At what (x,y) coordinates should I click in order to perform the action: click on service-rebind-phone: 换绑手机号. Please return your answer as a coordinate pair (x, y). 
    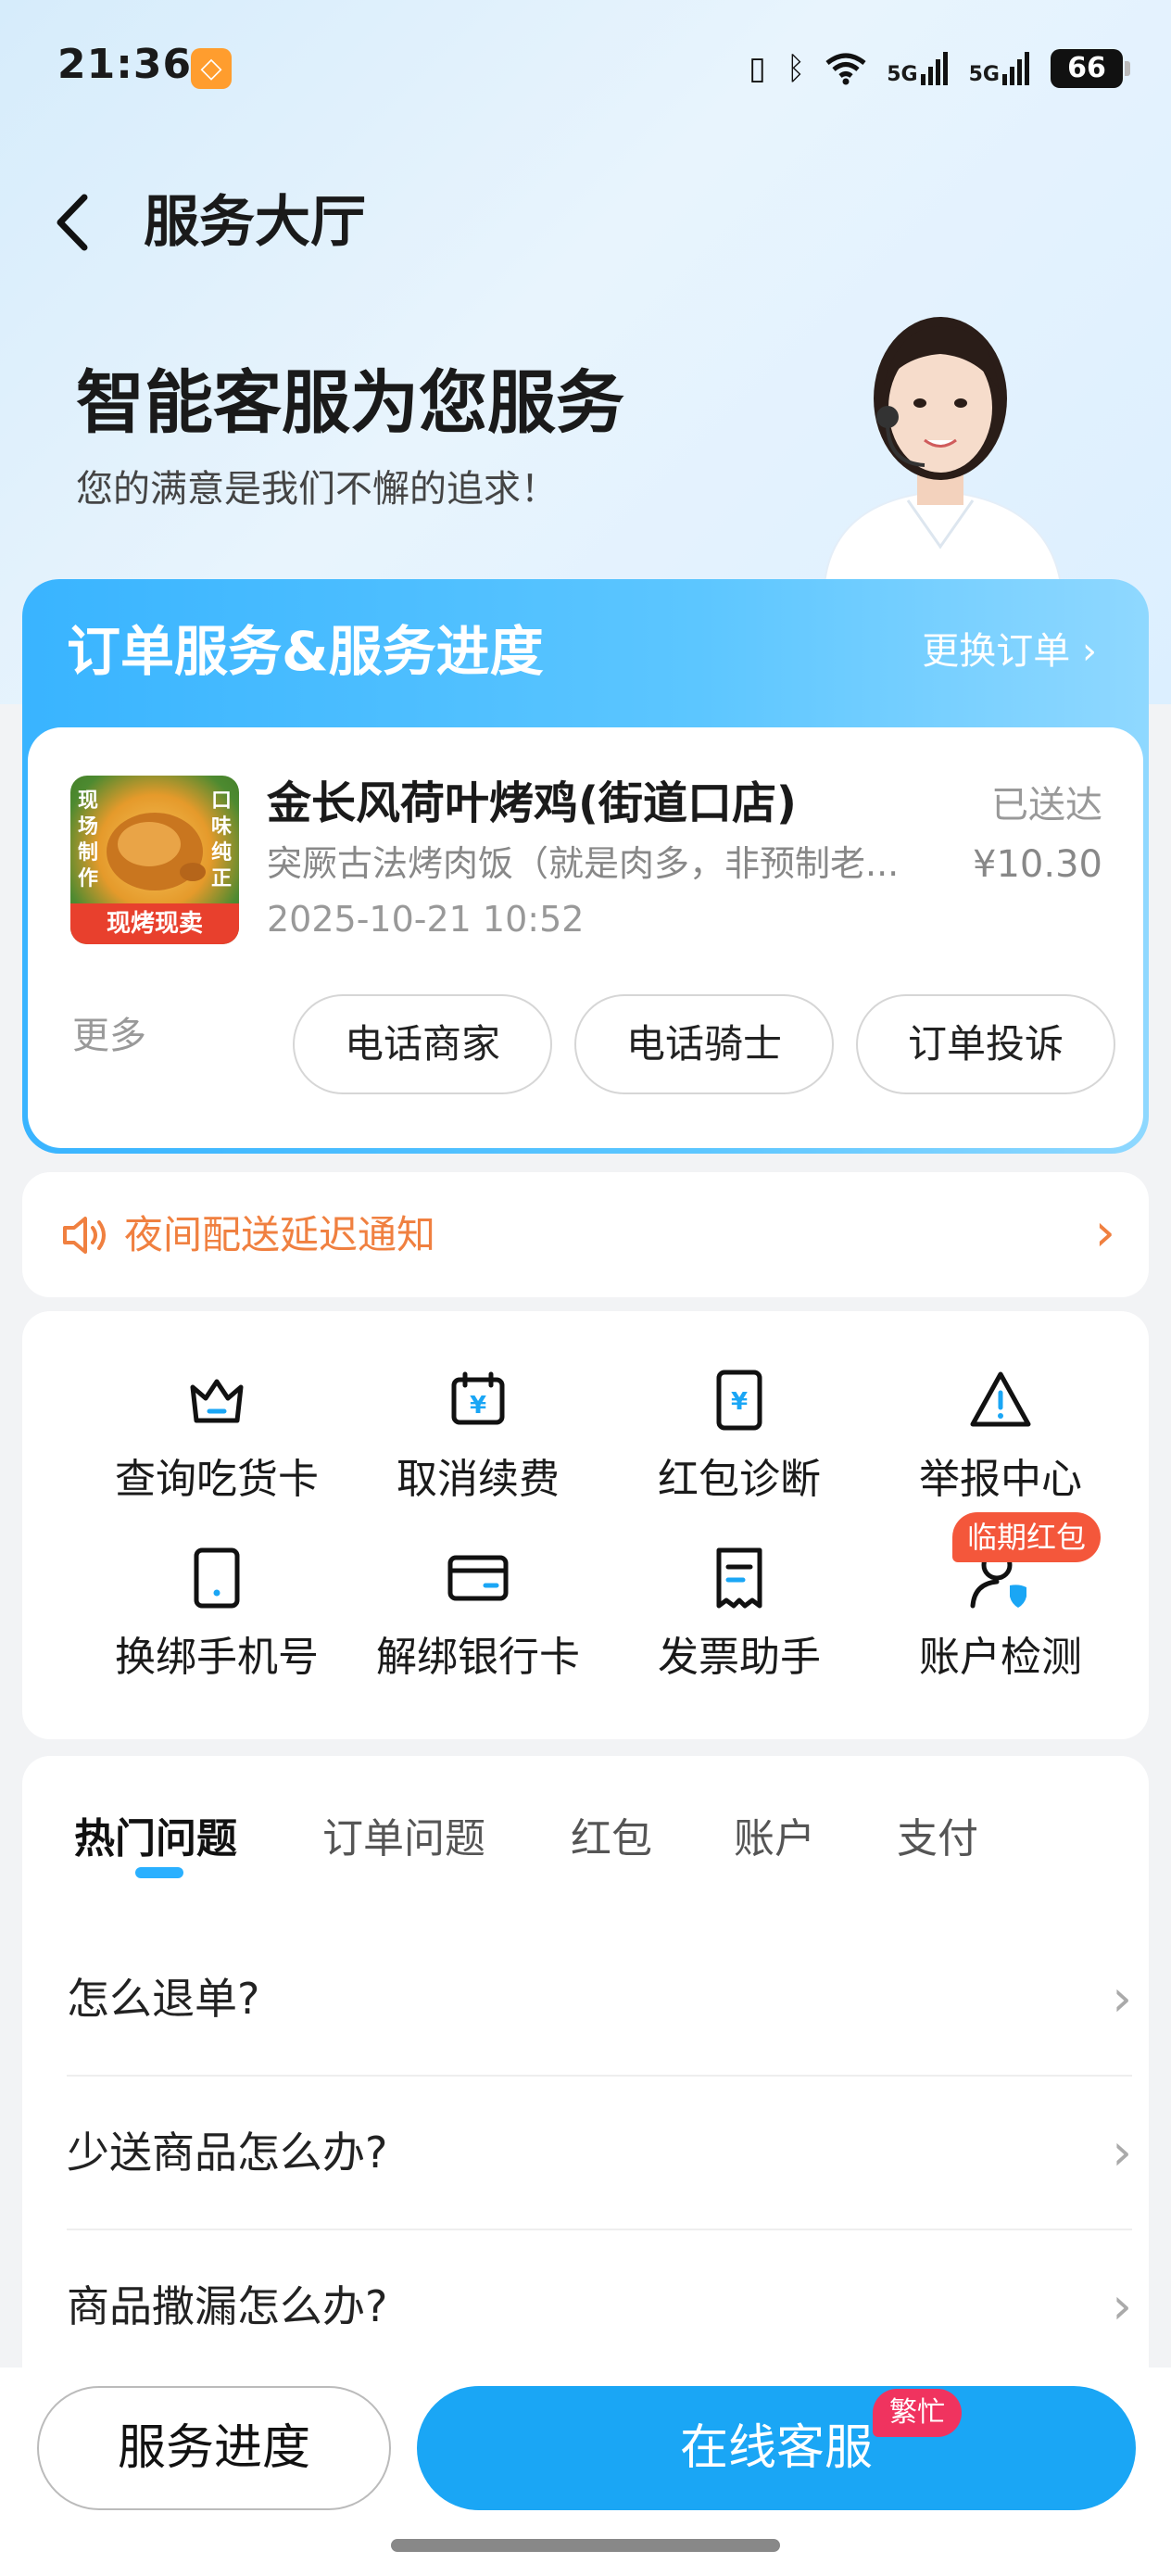
    Looking at the image, I should click on (217, 1623).